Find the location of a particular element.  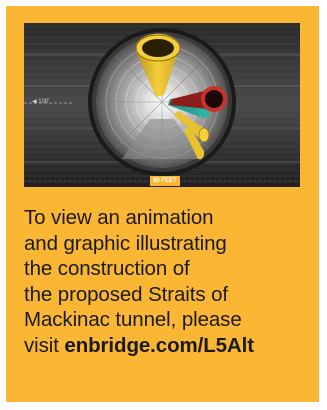

caption-line: the construction of is located at coordinates (107, 268).